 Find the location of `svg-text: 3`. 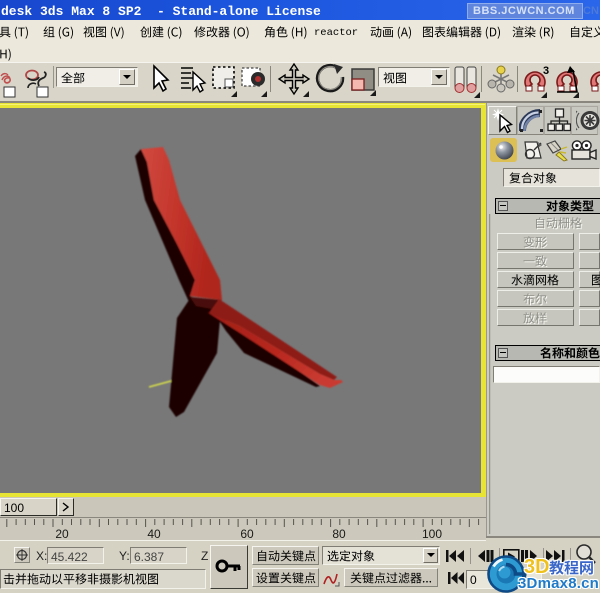

svg-text: 3 is located at coordinates (546, 71).